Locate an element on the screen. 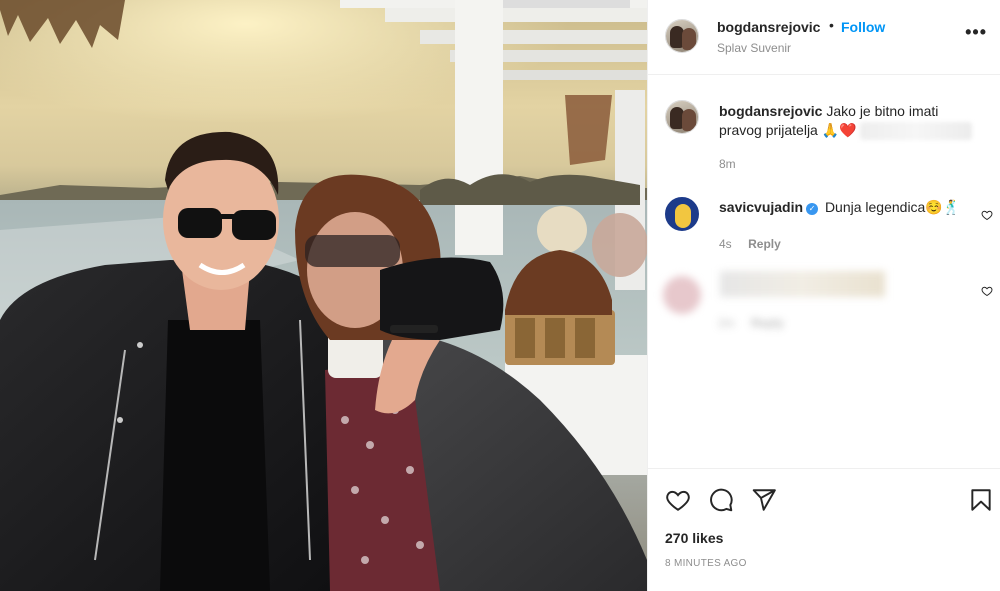 The width and height of the screenshot is (1000, 591). follow-button: Follow is located at coordinates (863, 27).